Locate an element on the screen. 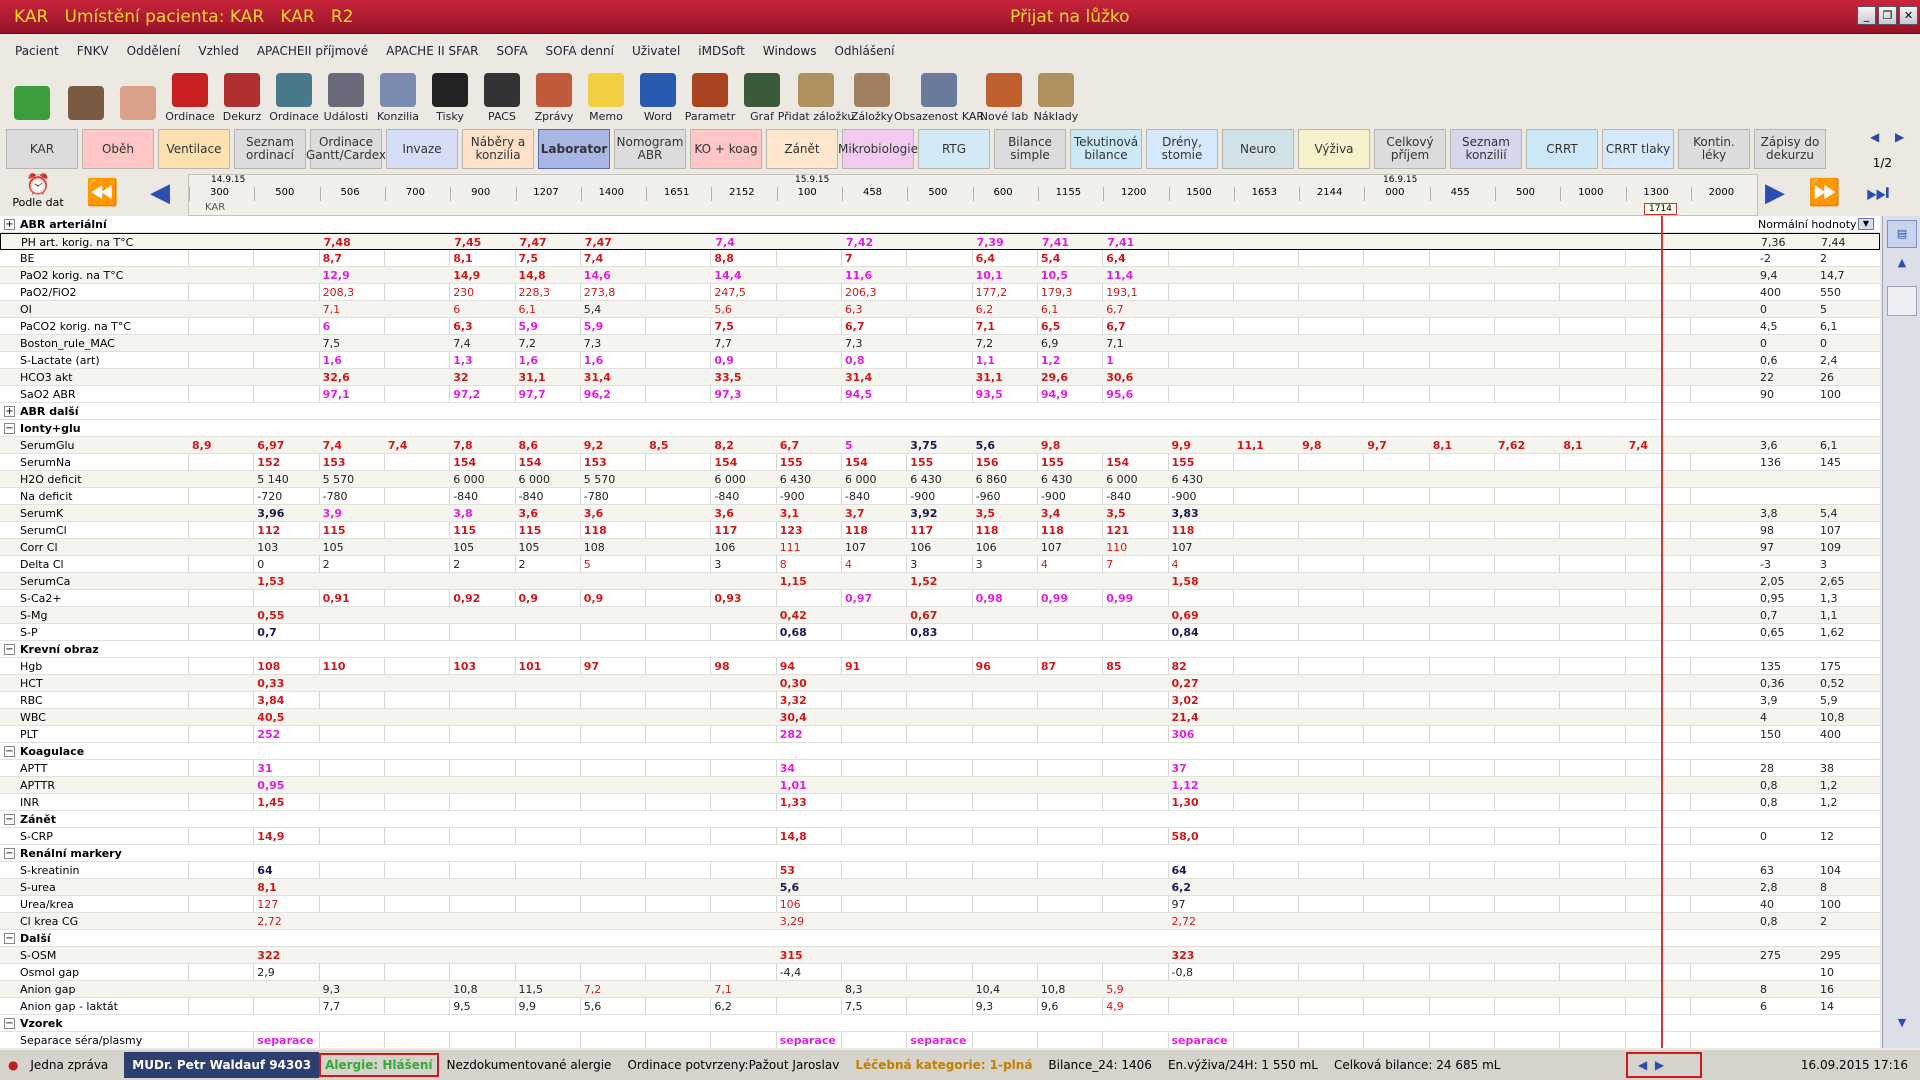 The image size is (1920, 1080). lab-value: 123 is located at coordinates (791, 530).